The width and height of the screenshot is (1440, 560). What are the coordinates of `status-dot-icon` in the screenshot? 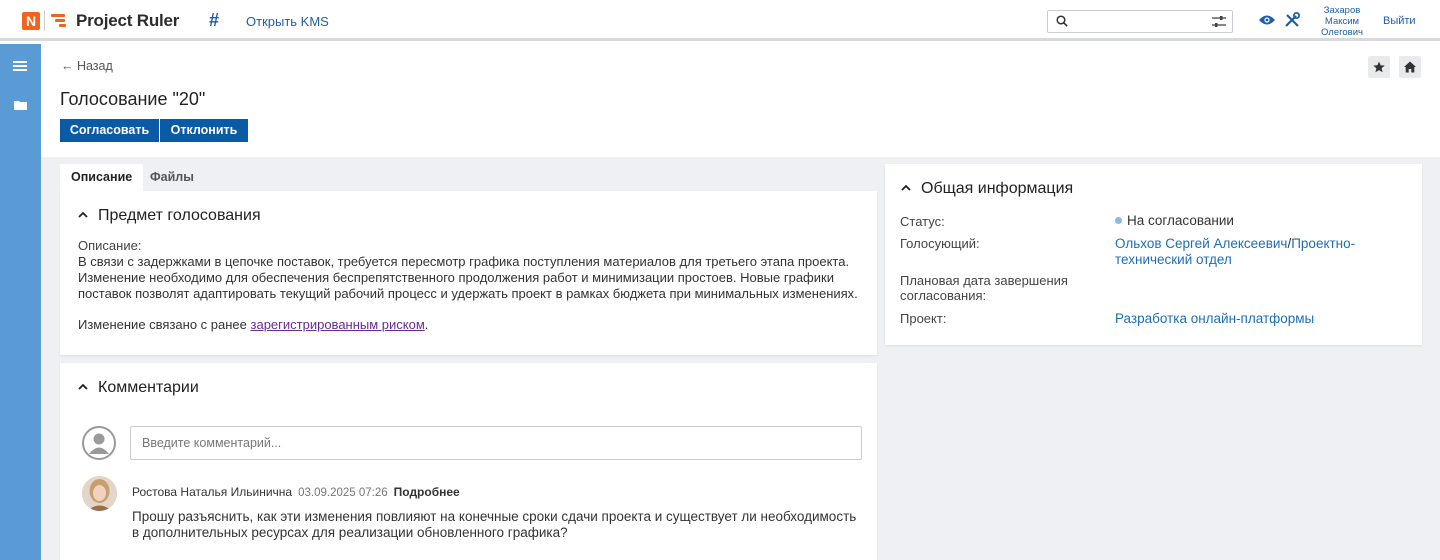 It's located at (1118, 220).